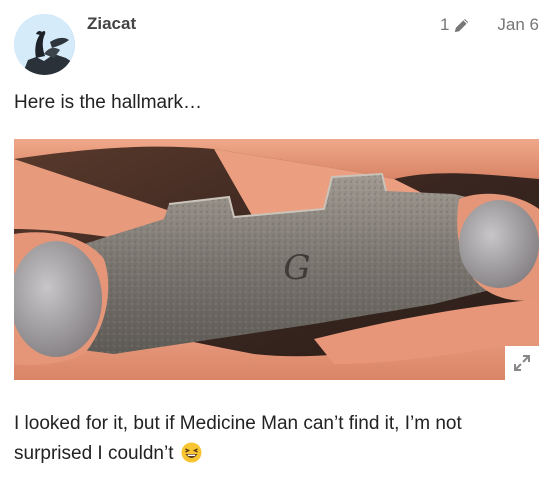  What do you see at coordinates (461, 25) in the screenshot?
I see `pencil-icon` at bounding box center [461, 25].